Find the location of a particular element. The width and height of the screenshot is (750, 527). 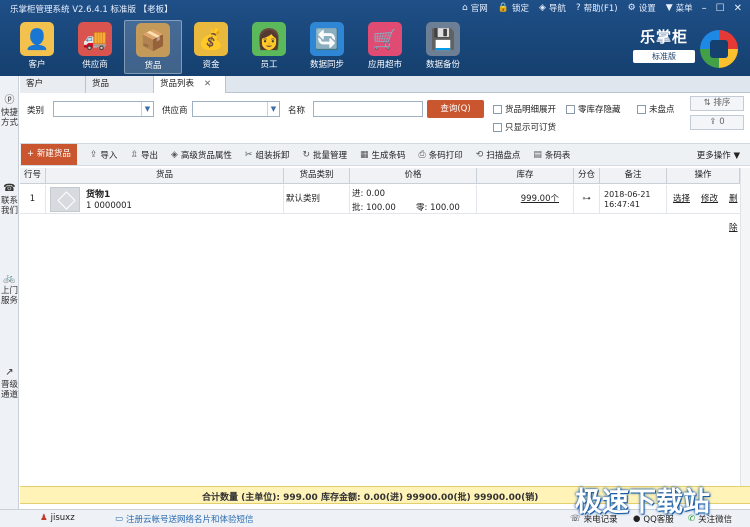

import-icon: ⇪ is located at coordinates (93, 154).